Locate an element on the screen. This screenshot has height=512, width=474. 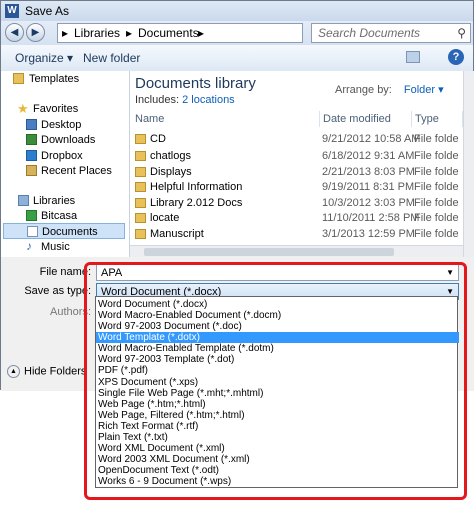
scrollbar-thumb is located at coordinates (269, 252).